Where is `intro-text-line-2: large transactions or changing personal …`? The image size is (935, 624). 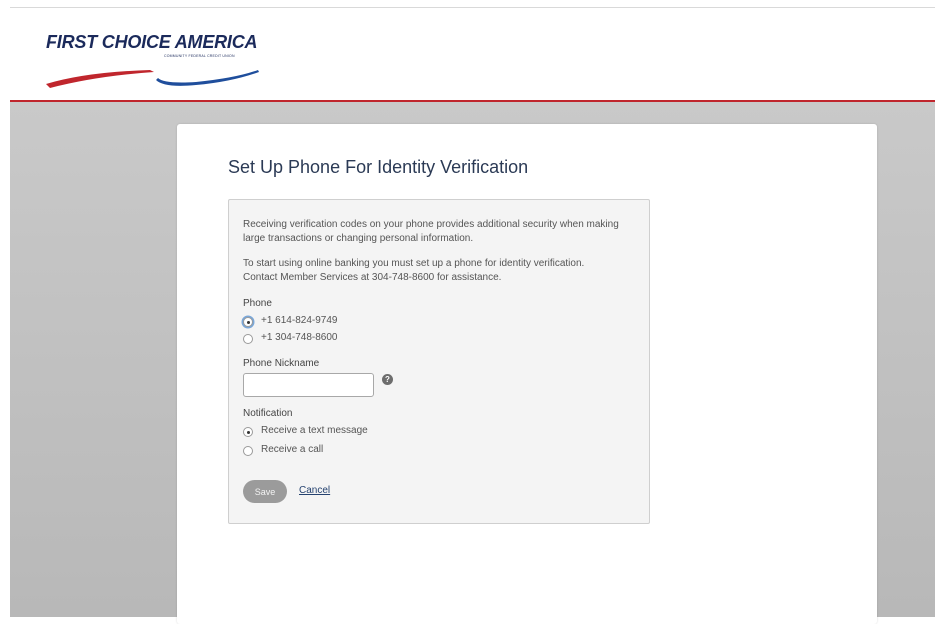 intro-text-line-2: large transactions or changing personal … is located at coordinates (358, 238).